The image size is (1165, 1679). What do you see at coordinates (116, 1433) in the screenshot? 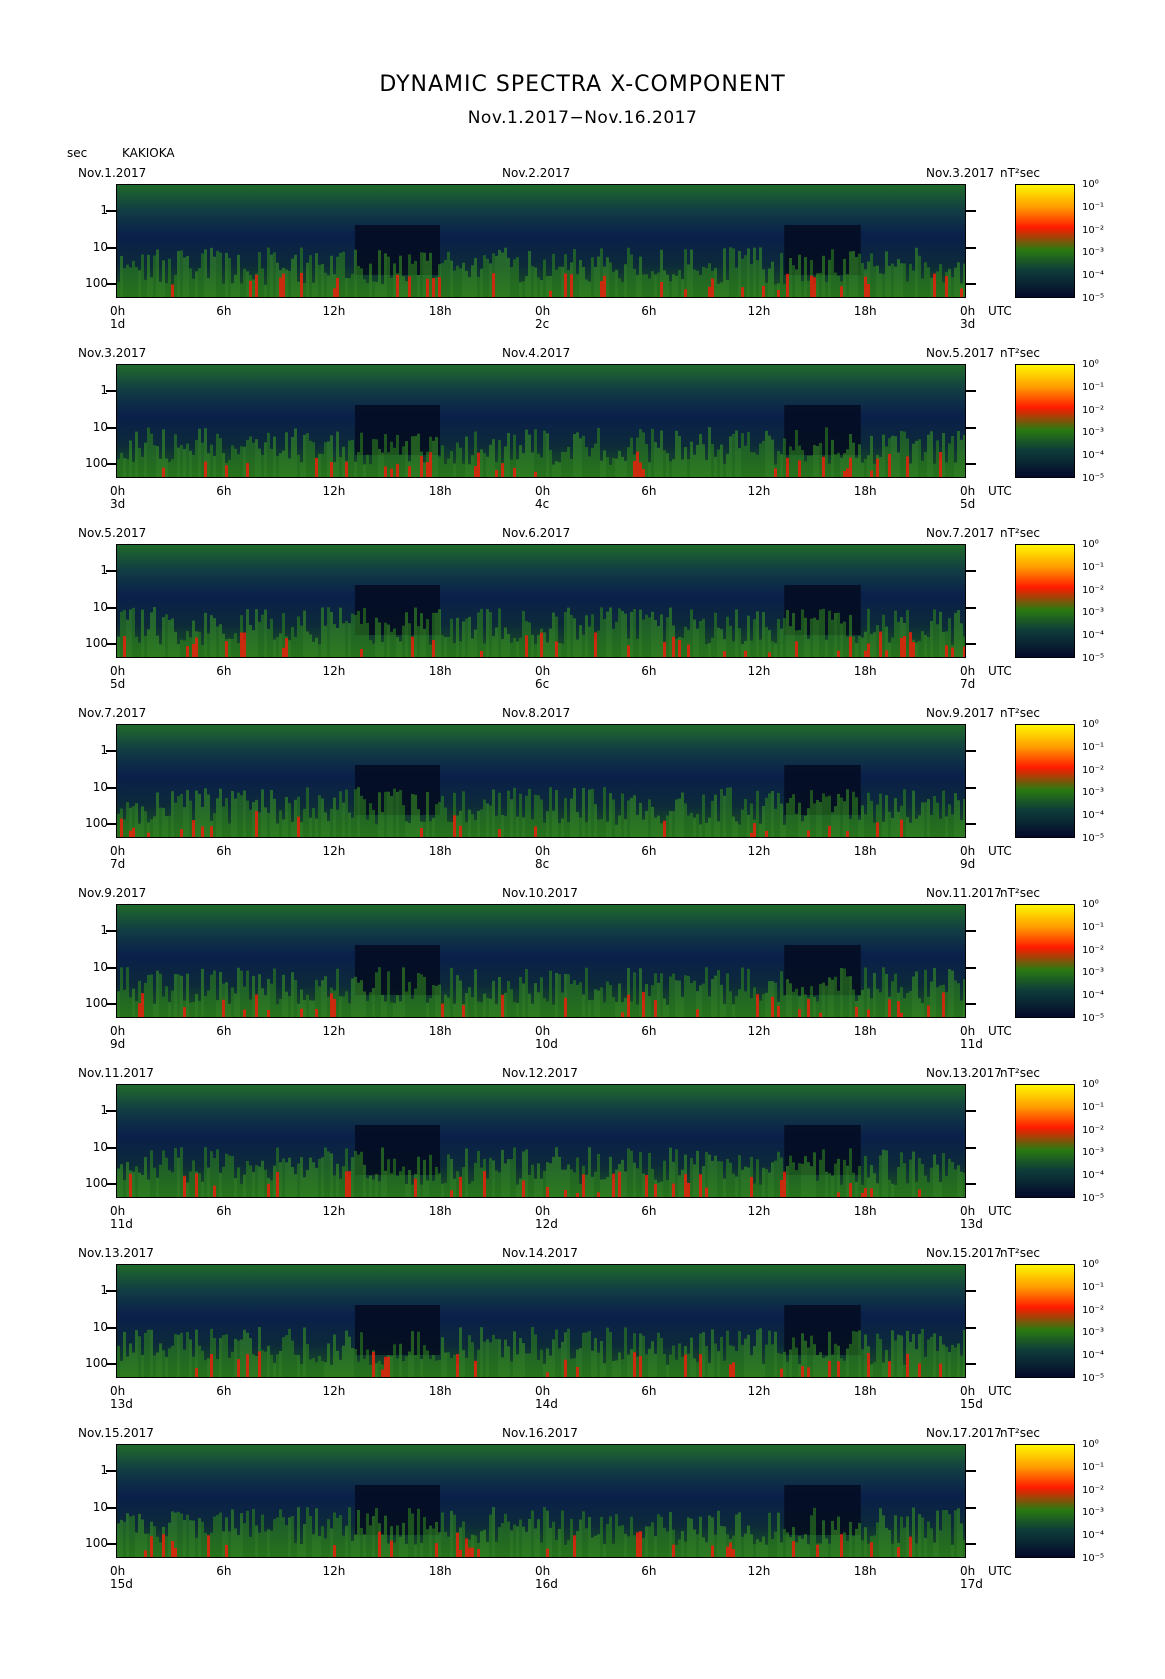
I see `panel-start-date: Nov.15.2017` at bounding box center [116, 1433].